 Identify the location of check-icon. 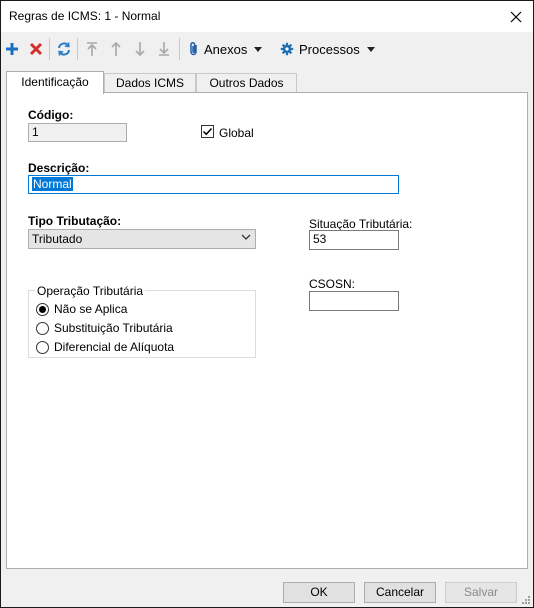
(207, 131).